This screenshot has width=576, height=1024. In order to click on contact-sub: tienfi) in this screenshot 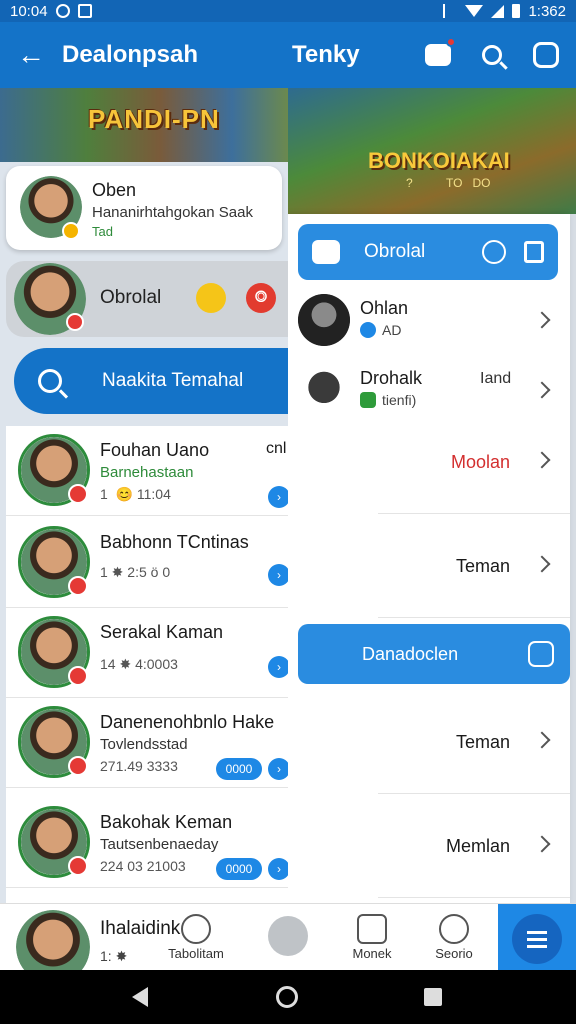, I will do `click(399, 400)`.